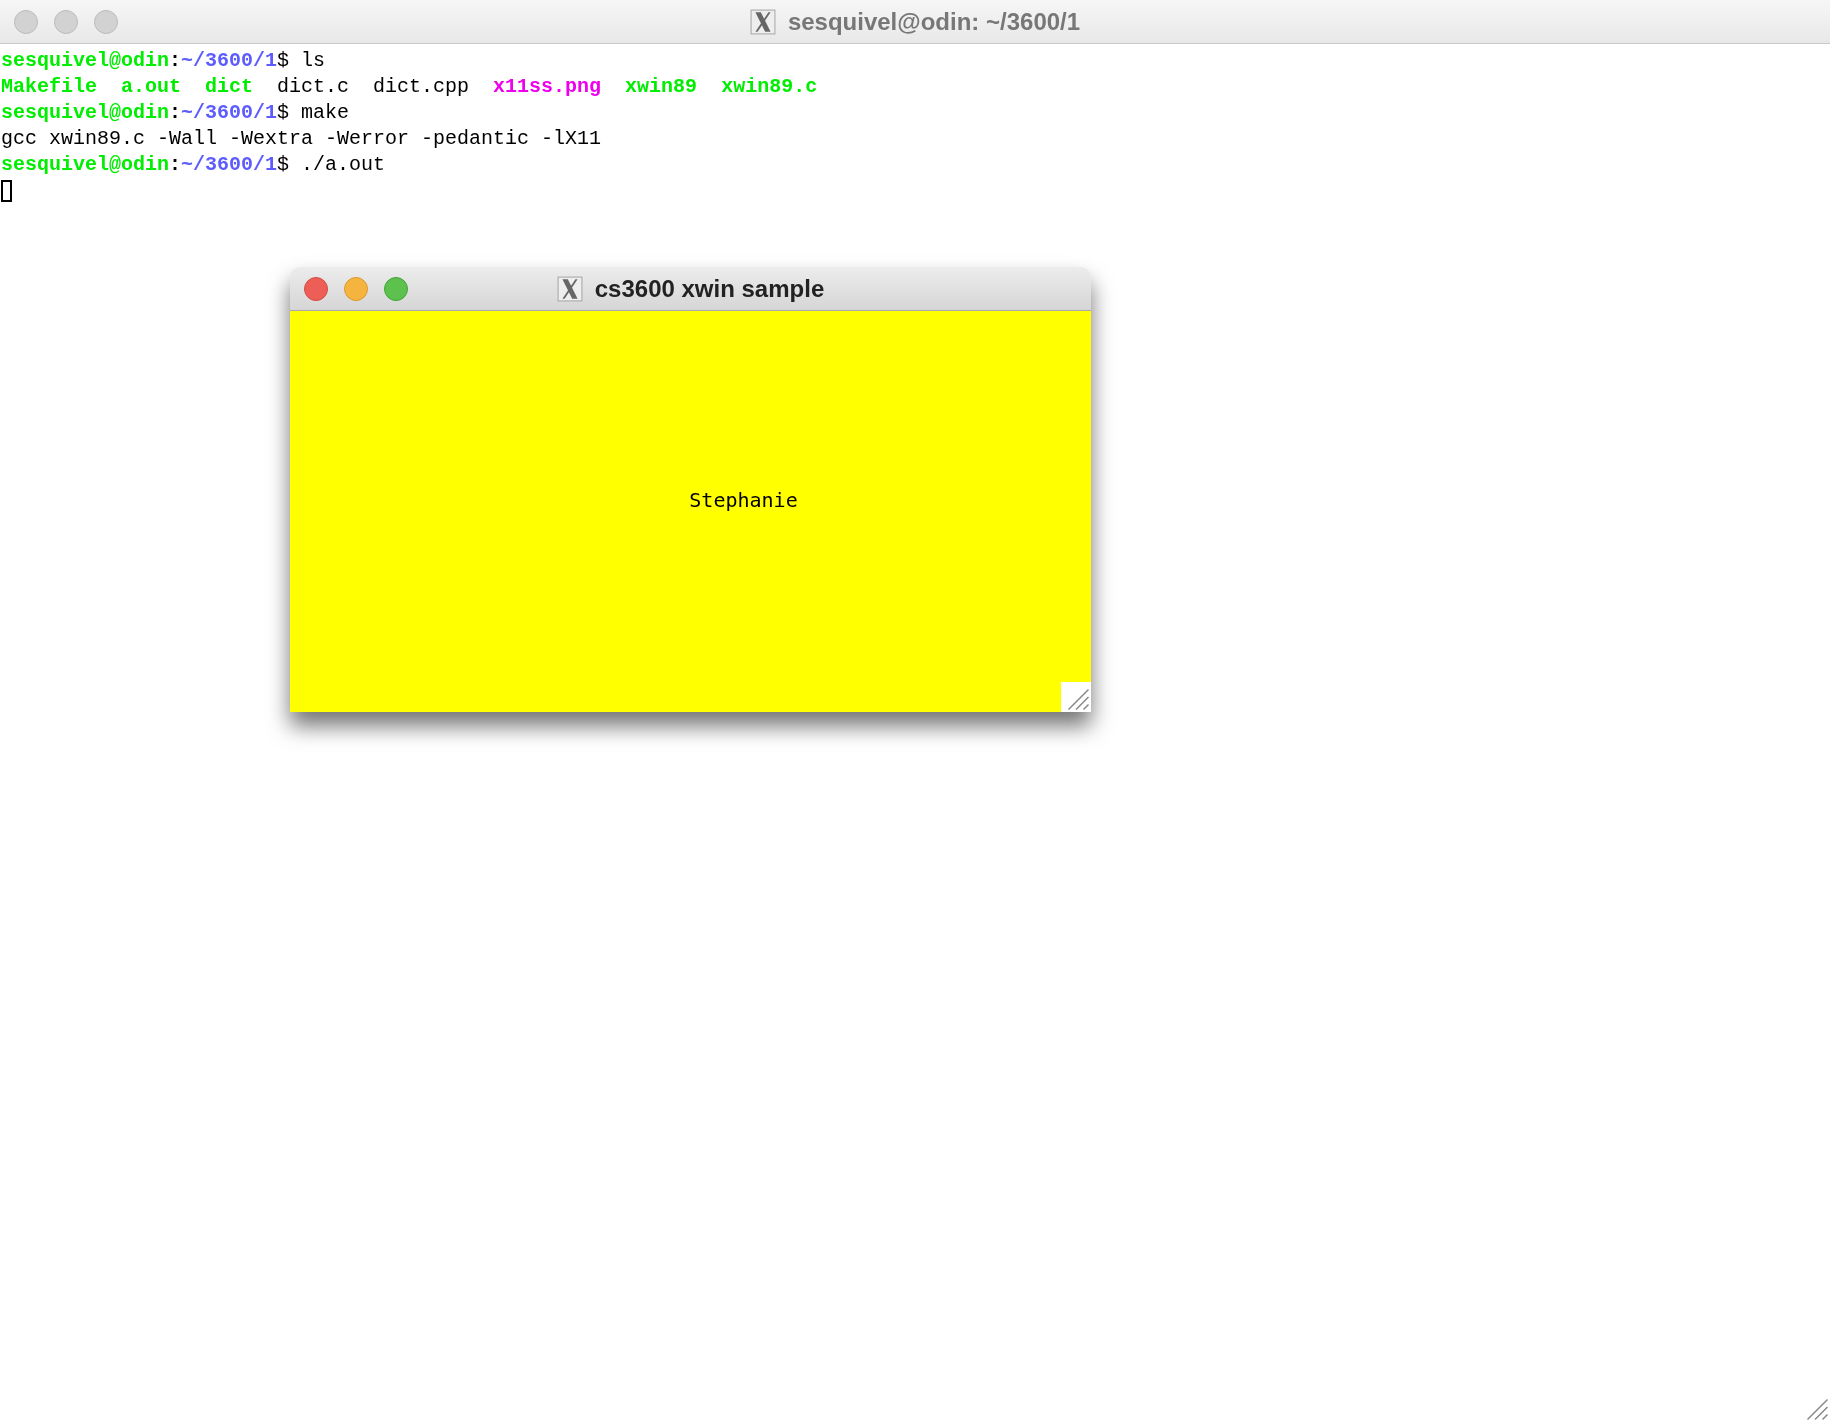 Image resolution: width=1830 pixels, height=1422 pixels. What do you see at coordinates (421, 87) in the screenshot?
I see `file-name: dict.cpp` at bounding box center [421, 87].